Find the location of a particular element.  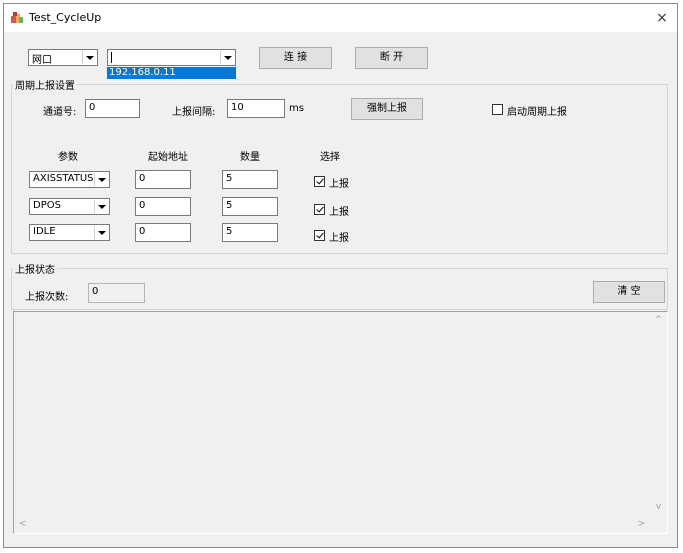

scroll-left-icon: < is located at coordinates (22, 524).